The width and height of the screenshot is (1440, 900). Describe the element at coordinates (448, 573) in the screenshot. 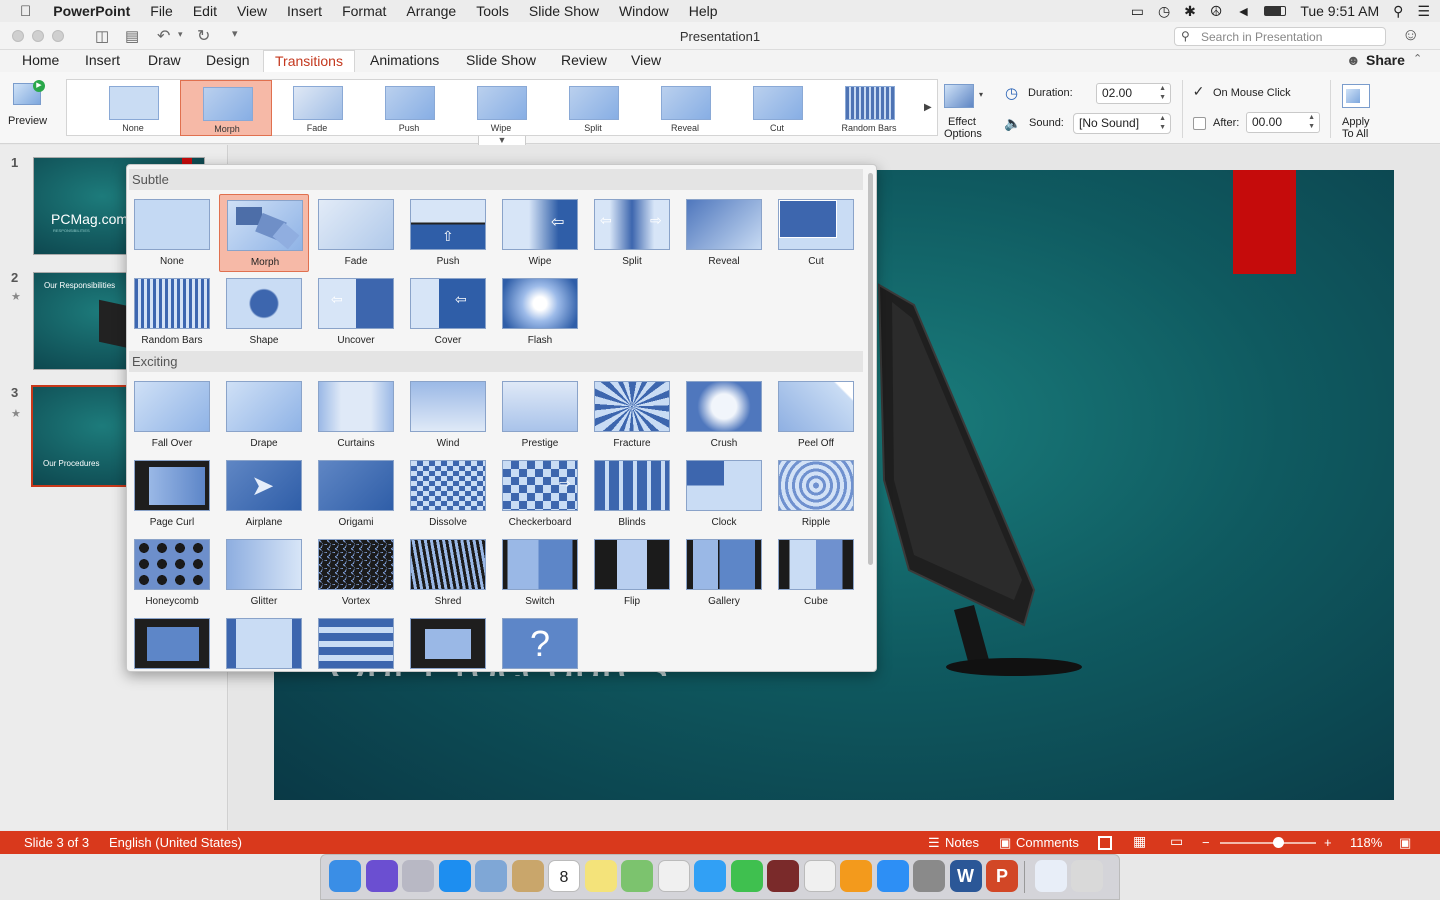

I see `transition-shred: Shred` at that location.